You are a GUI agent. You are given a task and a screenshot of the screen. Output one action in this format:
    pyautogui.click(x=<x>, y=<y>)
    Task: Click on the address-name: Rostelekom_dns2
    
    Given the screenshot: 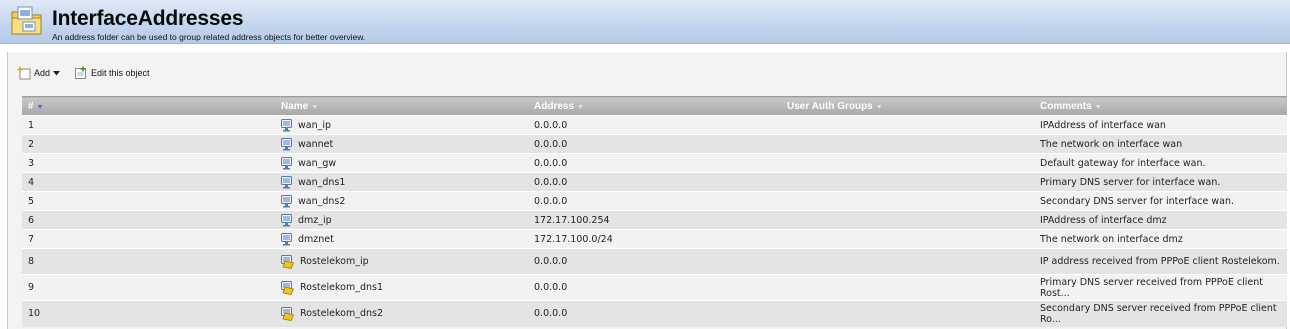 What is the action you would take?
    pyautogui.click(x=342, y=314)
    